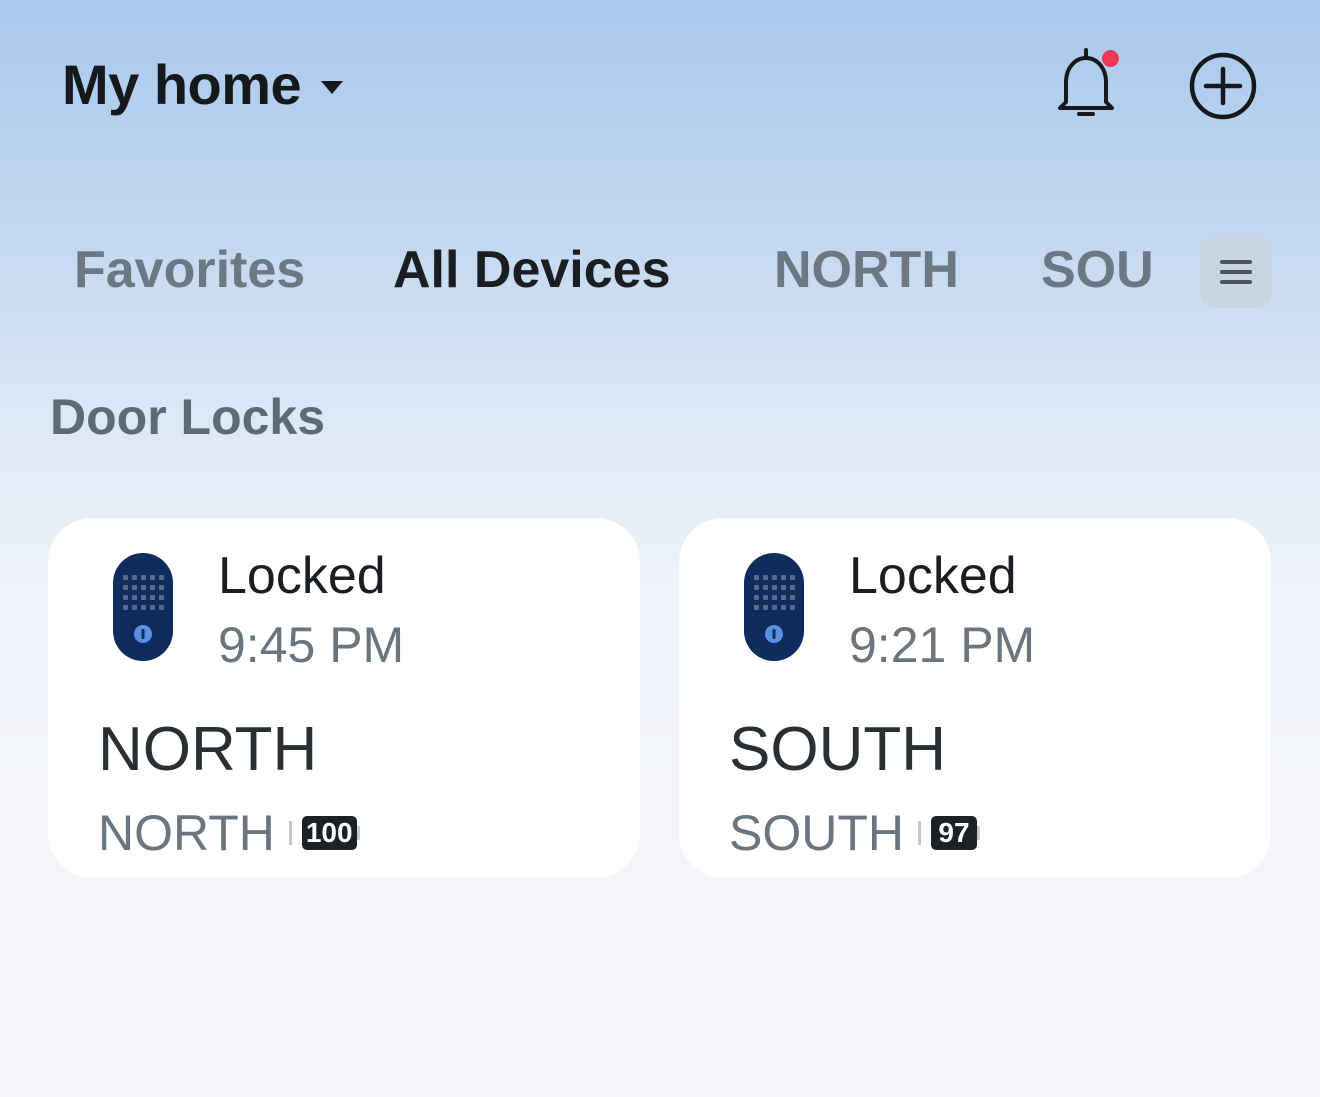 The height and width of the screenshot is (1097, 1320). I want to click on add-device-button, so click(1223, 86).